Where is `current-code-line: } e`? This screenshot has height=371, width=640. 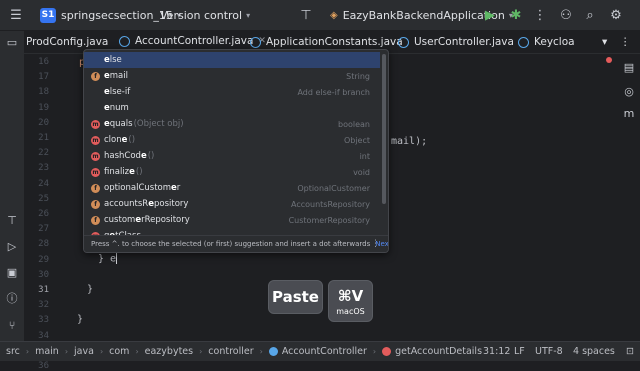
current-code-line: } e is located at coordinates (108, 259).